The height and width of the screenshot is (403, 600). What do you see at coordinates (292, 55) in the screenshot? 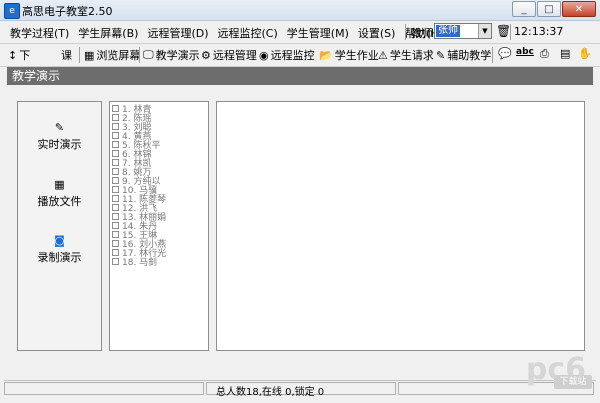
I see `toolbar-label: 远程监控` at bounding box center [292, 55].